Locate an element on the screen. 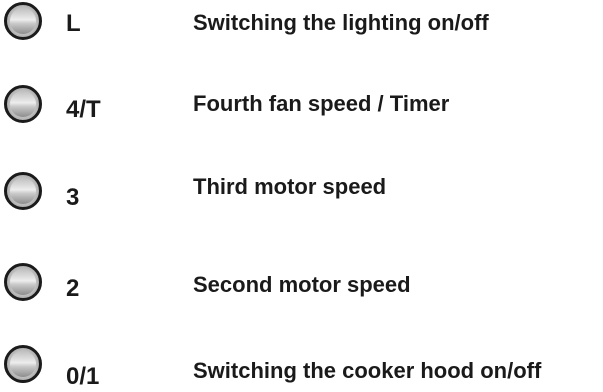  power-description: Switching the cooker hood on/off is located at coordinates (367, 370).